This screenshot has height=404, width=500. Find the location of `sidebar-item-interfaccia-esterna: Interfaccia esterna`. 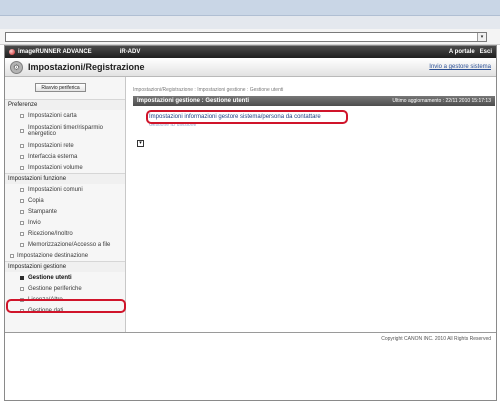

sidebar-item-interfaccia-esterna: Interfaccia esterna is located at coordinates (65, 156).